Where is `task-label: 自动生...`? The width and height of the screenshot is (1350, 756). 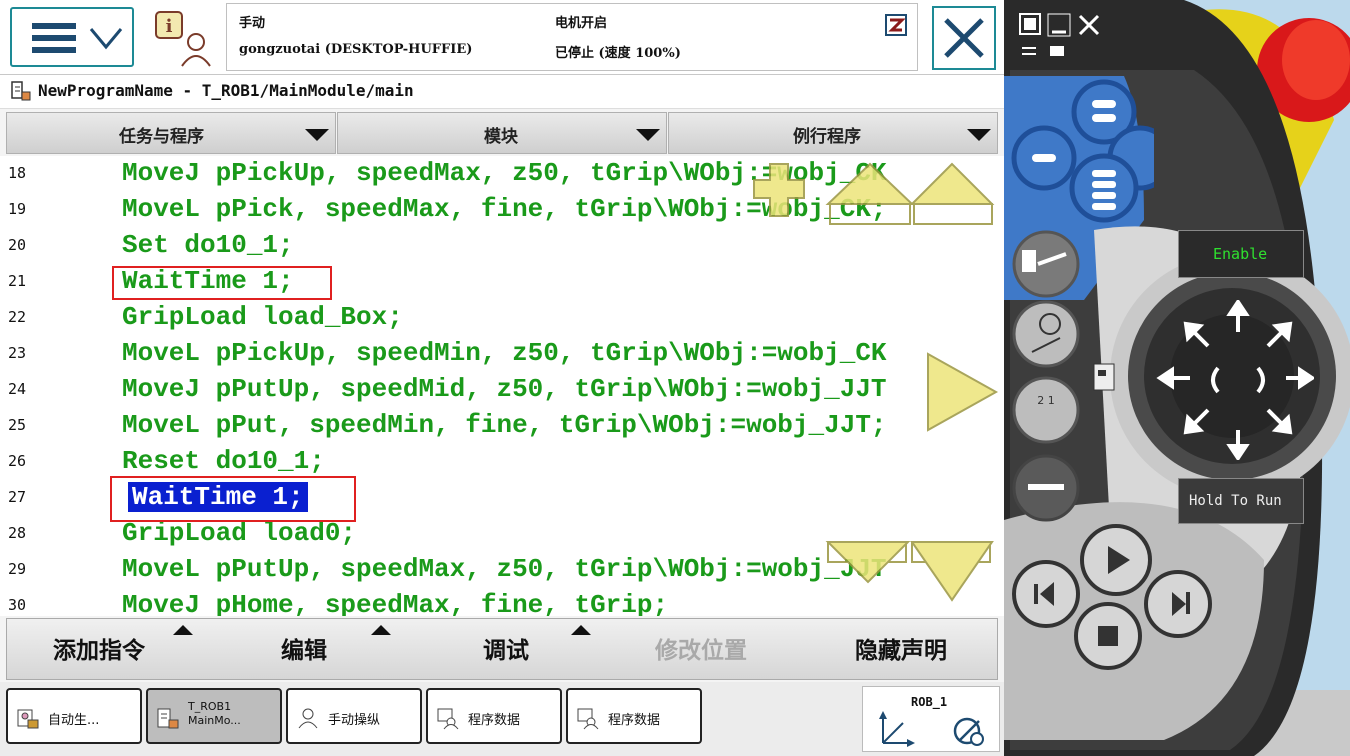
task-label: 自动生... is located at coordinates (74, 720).